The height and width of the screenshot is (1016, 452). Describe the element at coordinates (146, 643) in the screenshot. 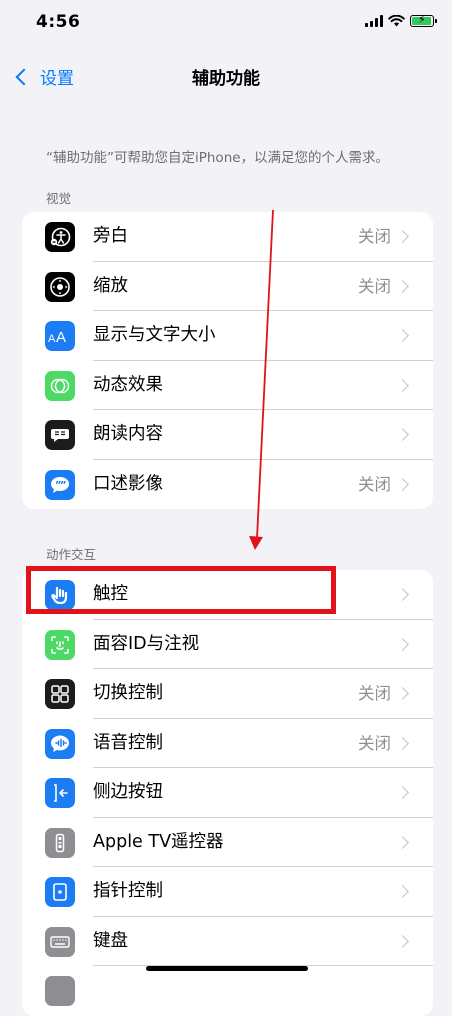

I see `row-label: 面容ID与注视` at that location.